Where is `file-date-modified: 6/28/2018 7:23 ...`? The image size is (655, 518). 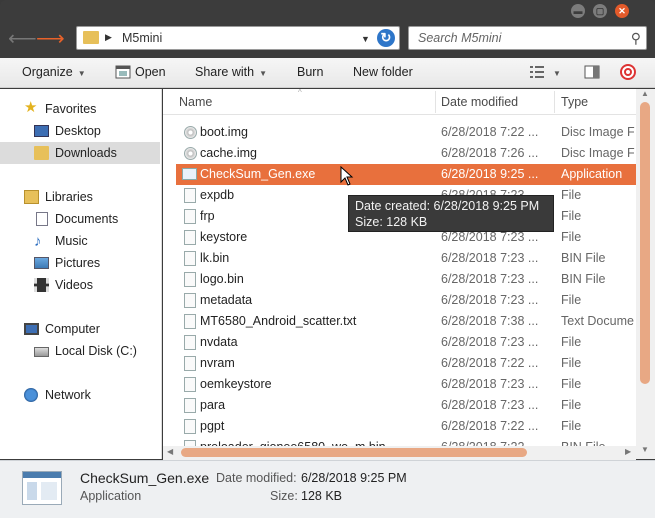 file-date-modified: 6/28/2018 7:23 ... is located at coordinates (490, 300).